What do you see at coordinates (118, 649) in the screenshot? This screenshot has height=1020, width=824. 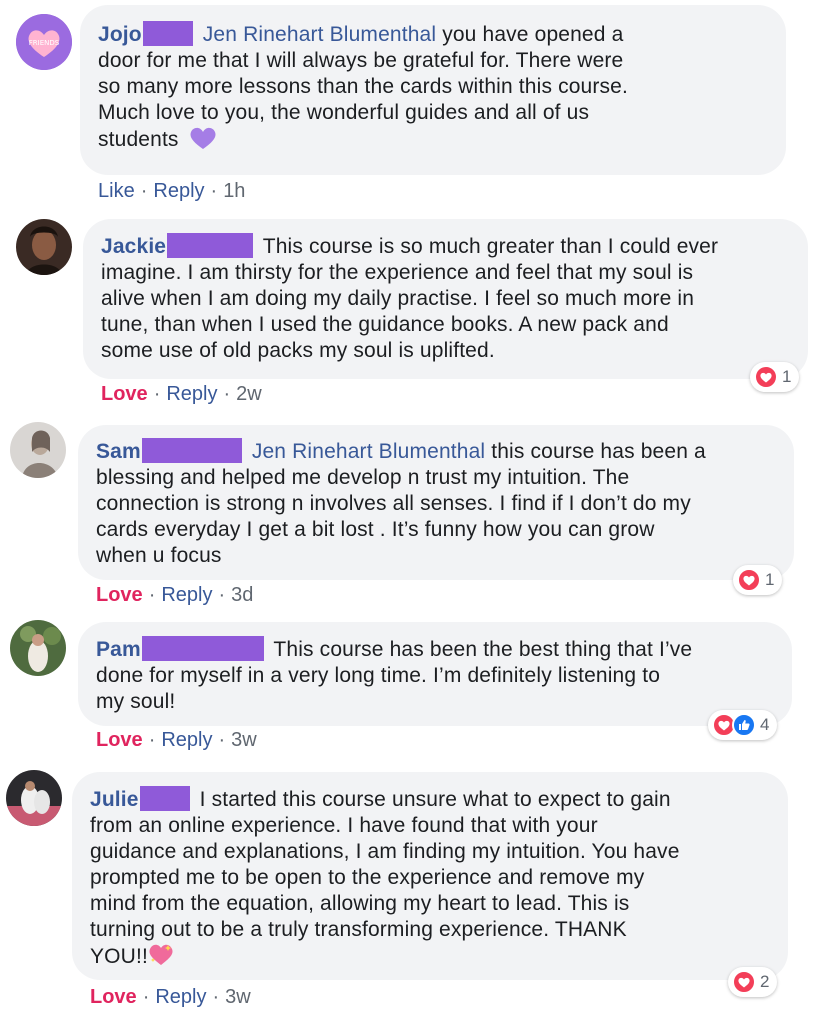 I see `author-name: Pam` at bounding box center [118, 649].